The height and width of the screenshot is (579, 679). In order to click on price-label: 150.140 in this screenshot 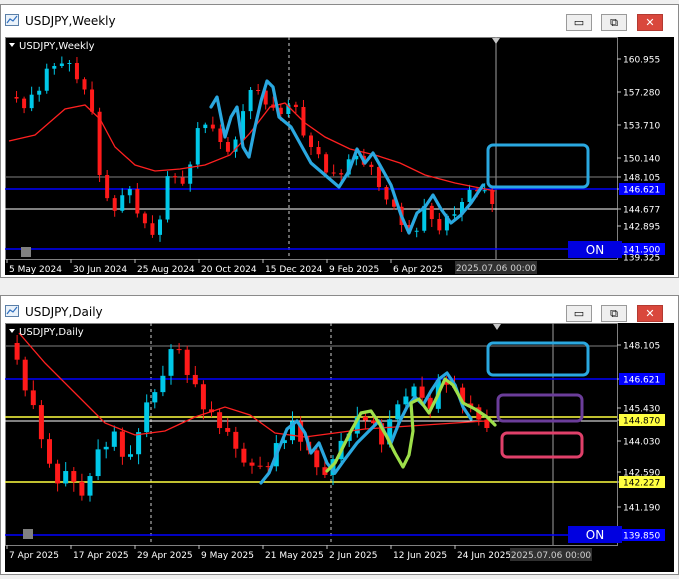, I will do `click(641, 160)`.